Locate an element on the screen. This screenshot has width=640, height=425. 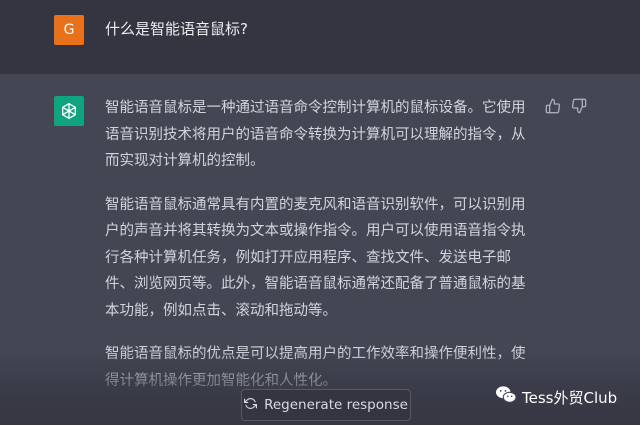
feedback-buttons is located at coordinates (566, 106).